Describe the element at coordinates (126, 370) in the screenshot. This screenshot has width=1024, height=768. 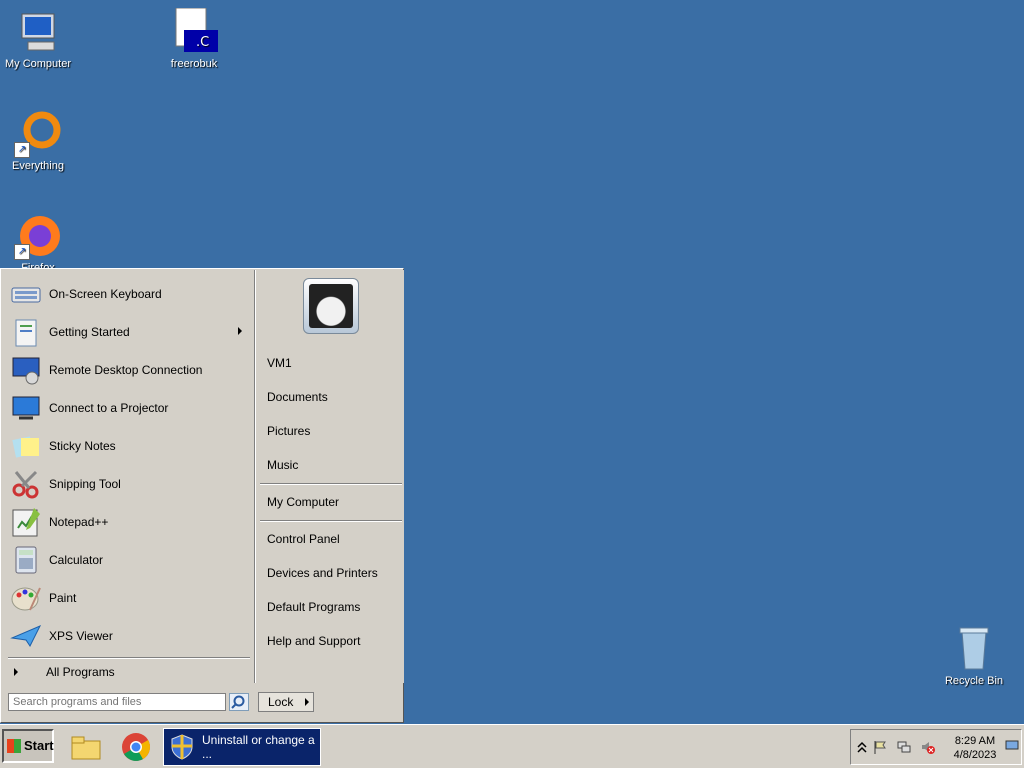
I see `program-label: Remote Desktop Connection` at that location.